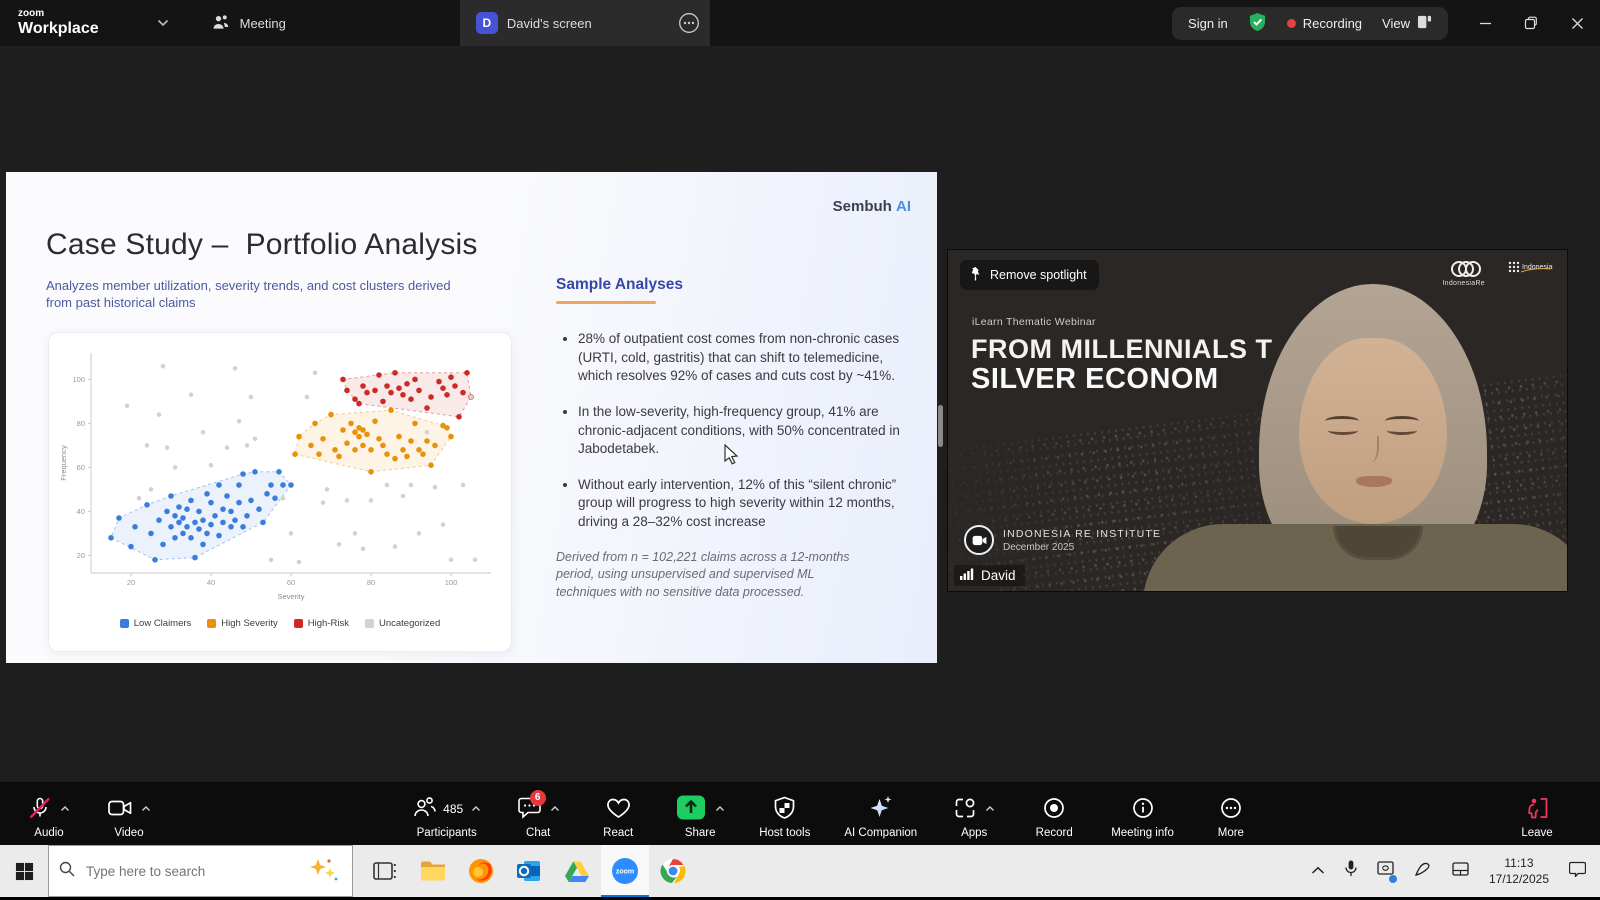 Image resolution: width=1600 pixels, height=900 pixels. Describe the element at coordinates (291, 582) in the screenshot. I see `svg-text: 60` at that location.